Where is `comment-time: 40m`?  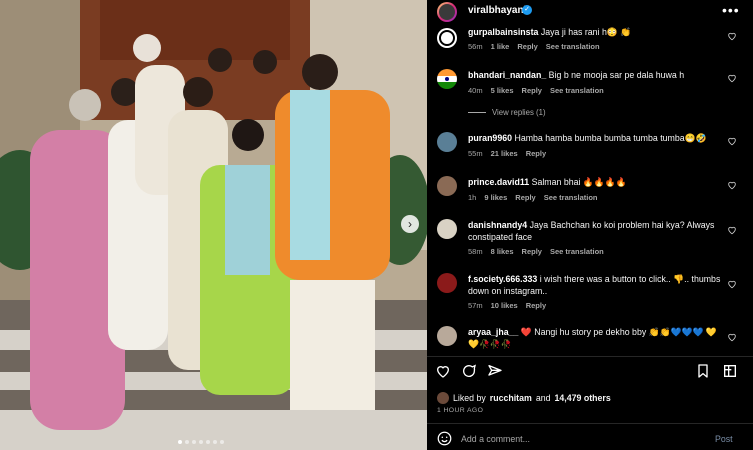 comment-time: 40m is located at coordinates (475, 90).